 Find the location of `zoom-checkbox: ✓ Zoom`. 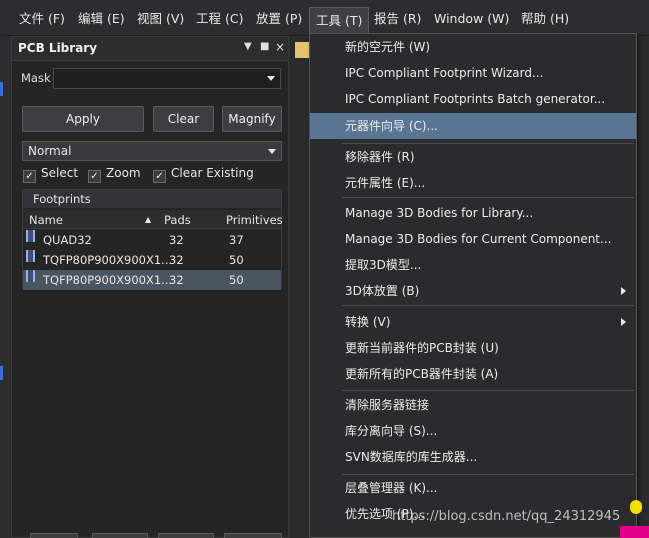

zoom-checkbox: ✓ Zoom is located at coordinates (114, 174).